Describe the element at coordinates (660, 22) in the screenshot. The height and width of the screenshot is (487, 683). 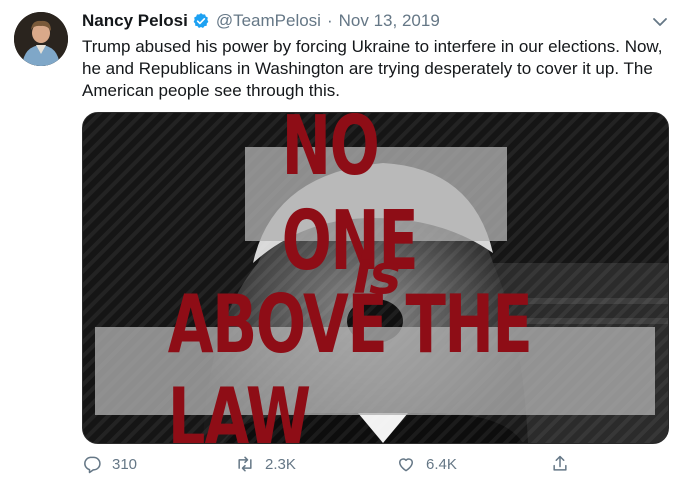
I see `chevron-down-icon` at that location.